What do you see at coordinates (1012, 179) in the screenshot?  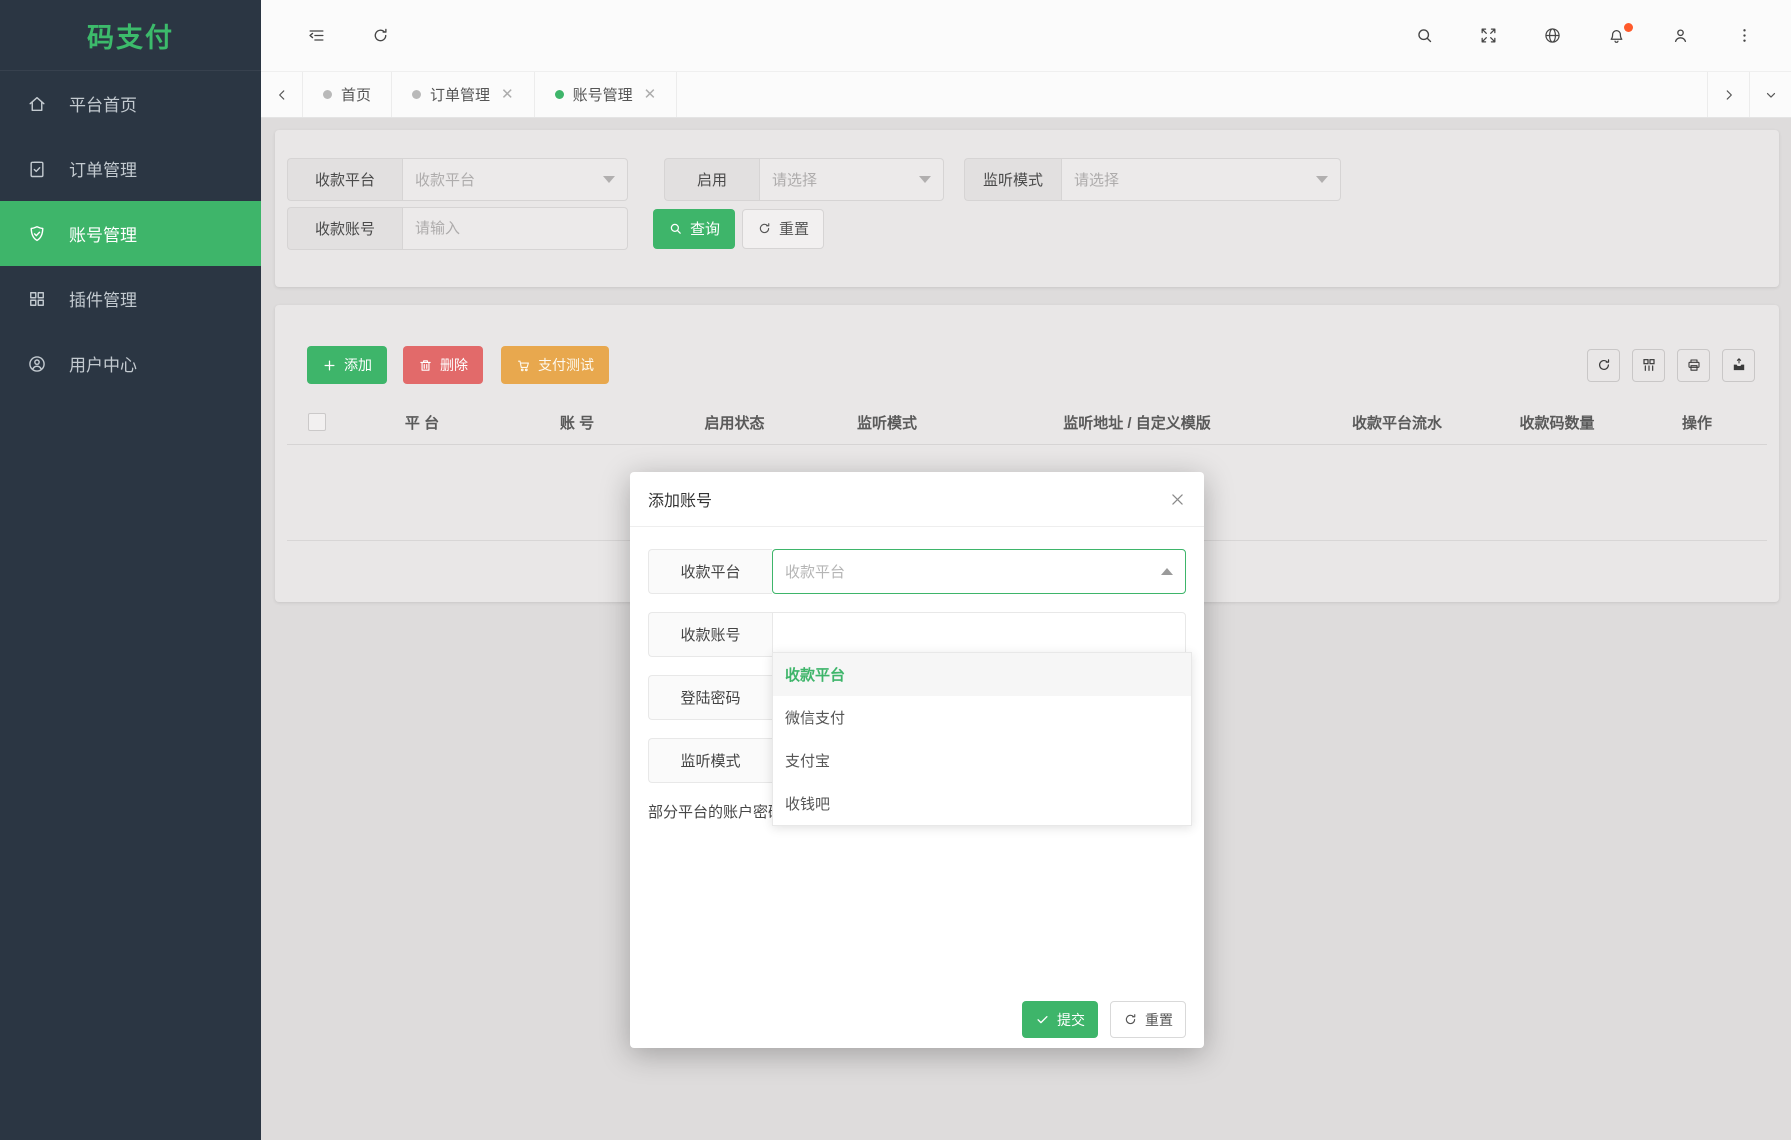 I see `filter-listen-mode-label: 监听模式` at bounding box center [1012, 179].